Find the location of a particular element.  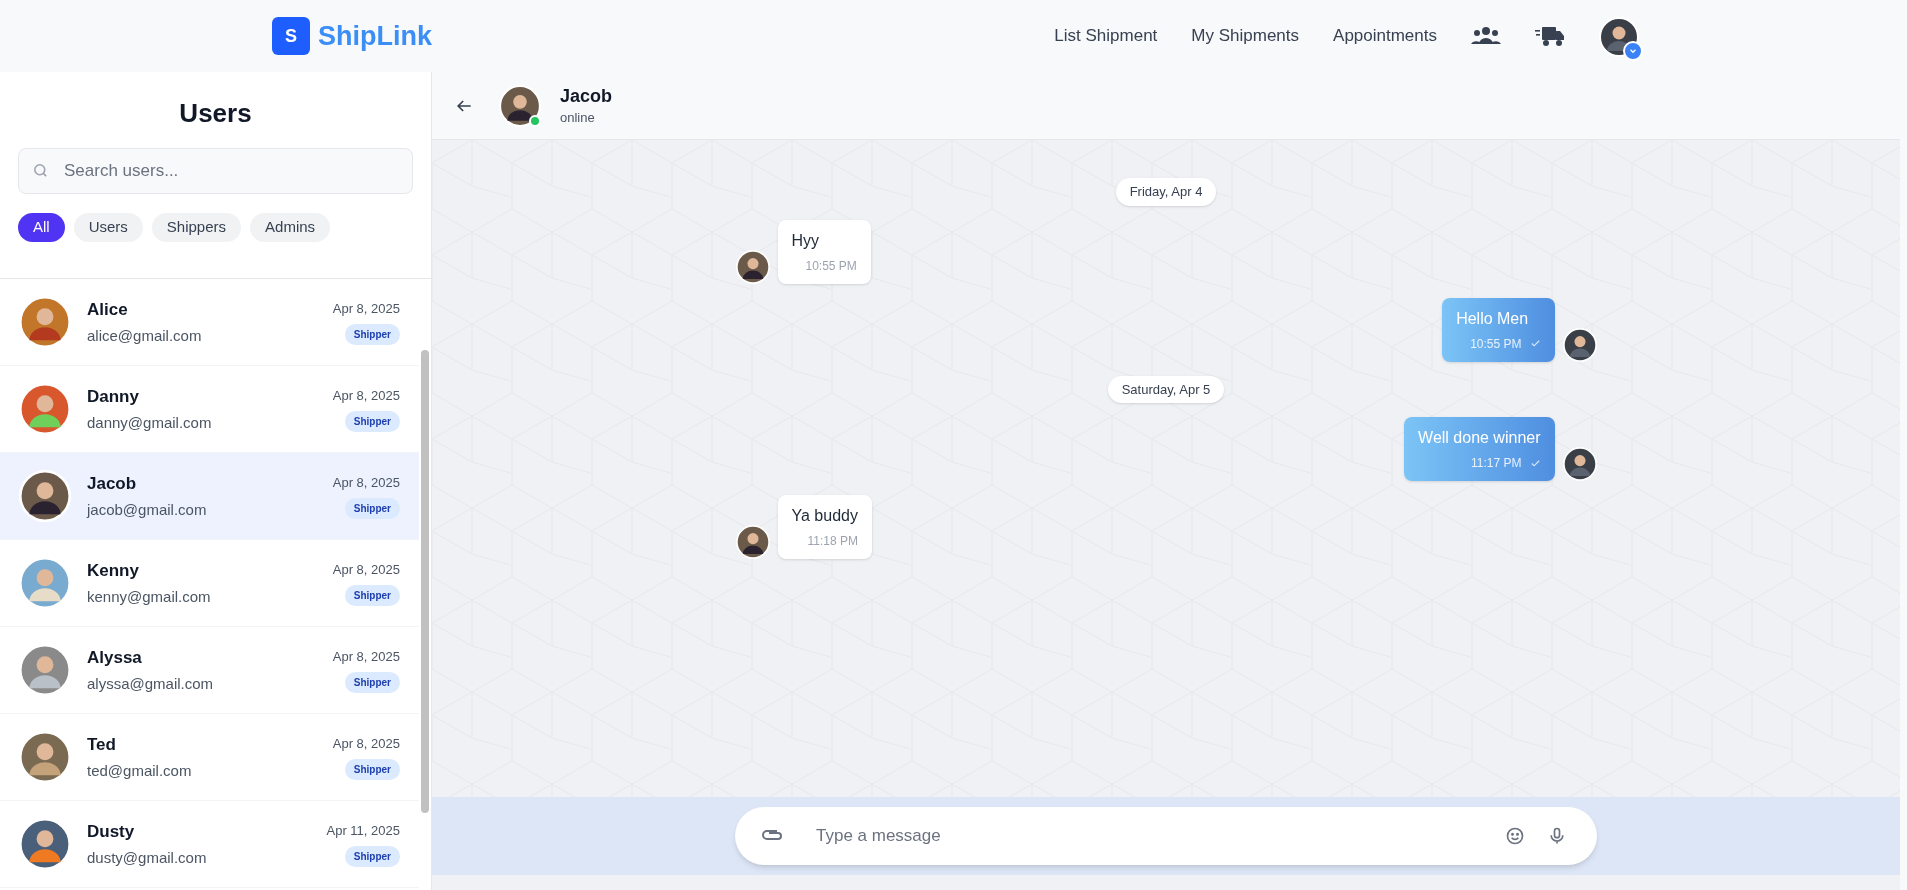

user-name: Alice is located at coordinates (108, 310).